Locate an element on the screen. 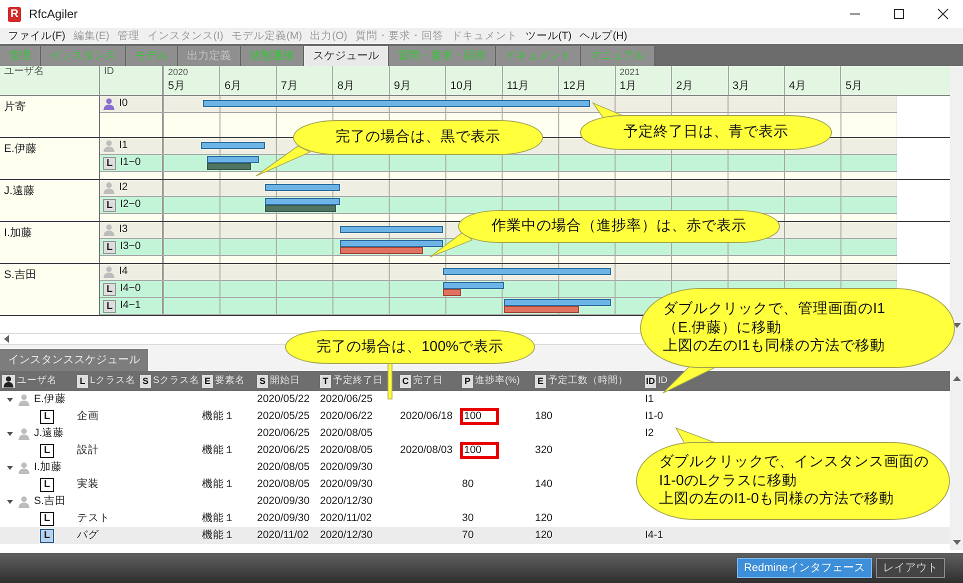 Image resolution: width=963 pixels, height=583 pixels. table-cell: テスト is located at coordinates (93, 518).